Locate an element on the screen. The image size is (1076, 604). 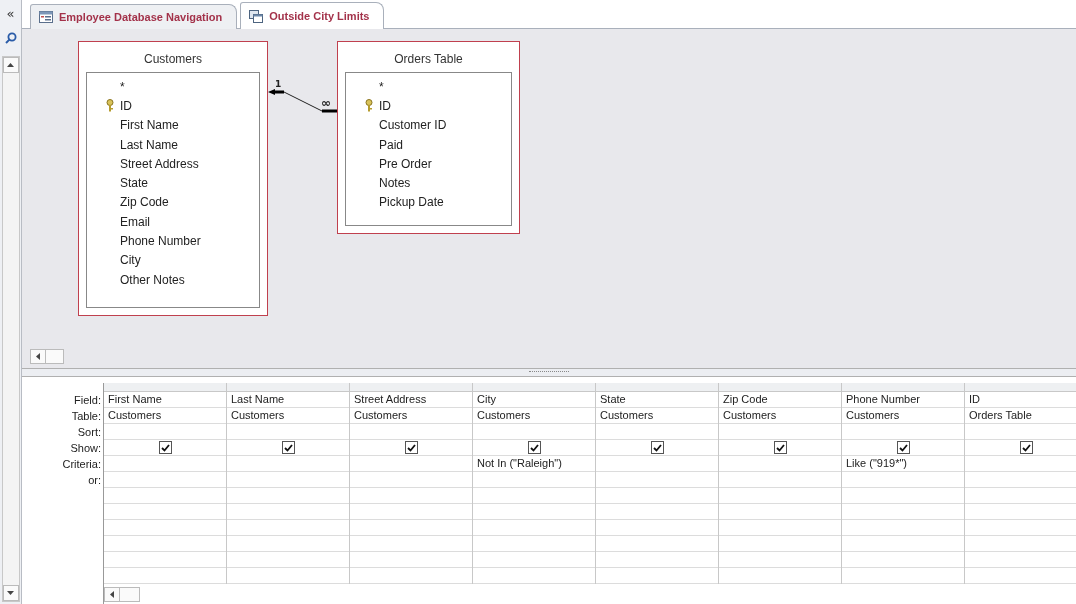
document-tab: Employee Database Navigation is located at coordinates (134, 16).